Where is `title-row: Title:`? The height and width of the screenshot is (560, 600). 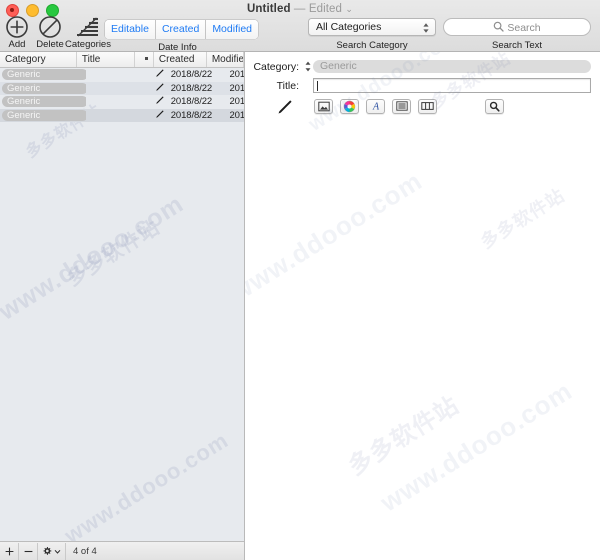
title-row: Title: is located at coordinates (421, 85).